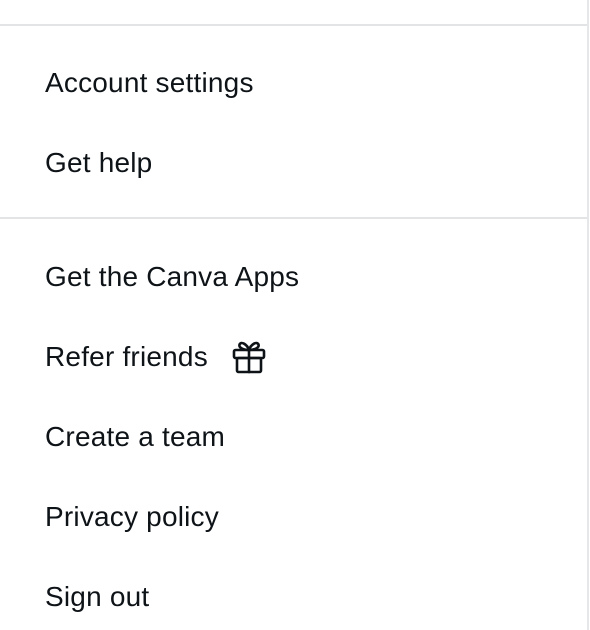  I want to click on sign-out-label: Sign out, so click(97, 596).